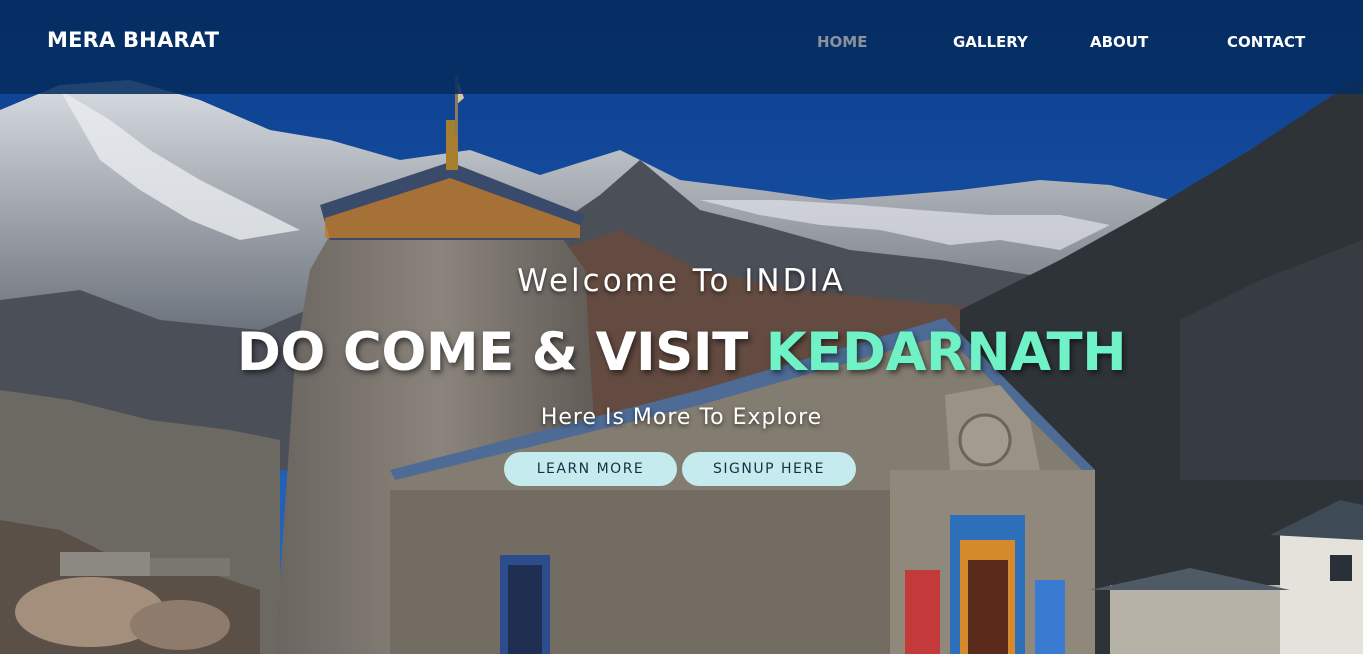 Image resolution: width=1363 pixels, height=654 pixels. Describe the element at coordinates (133, 40) in the screenshot. I see `brand-logo: MERA BHARAT` at that location.